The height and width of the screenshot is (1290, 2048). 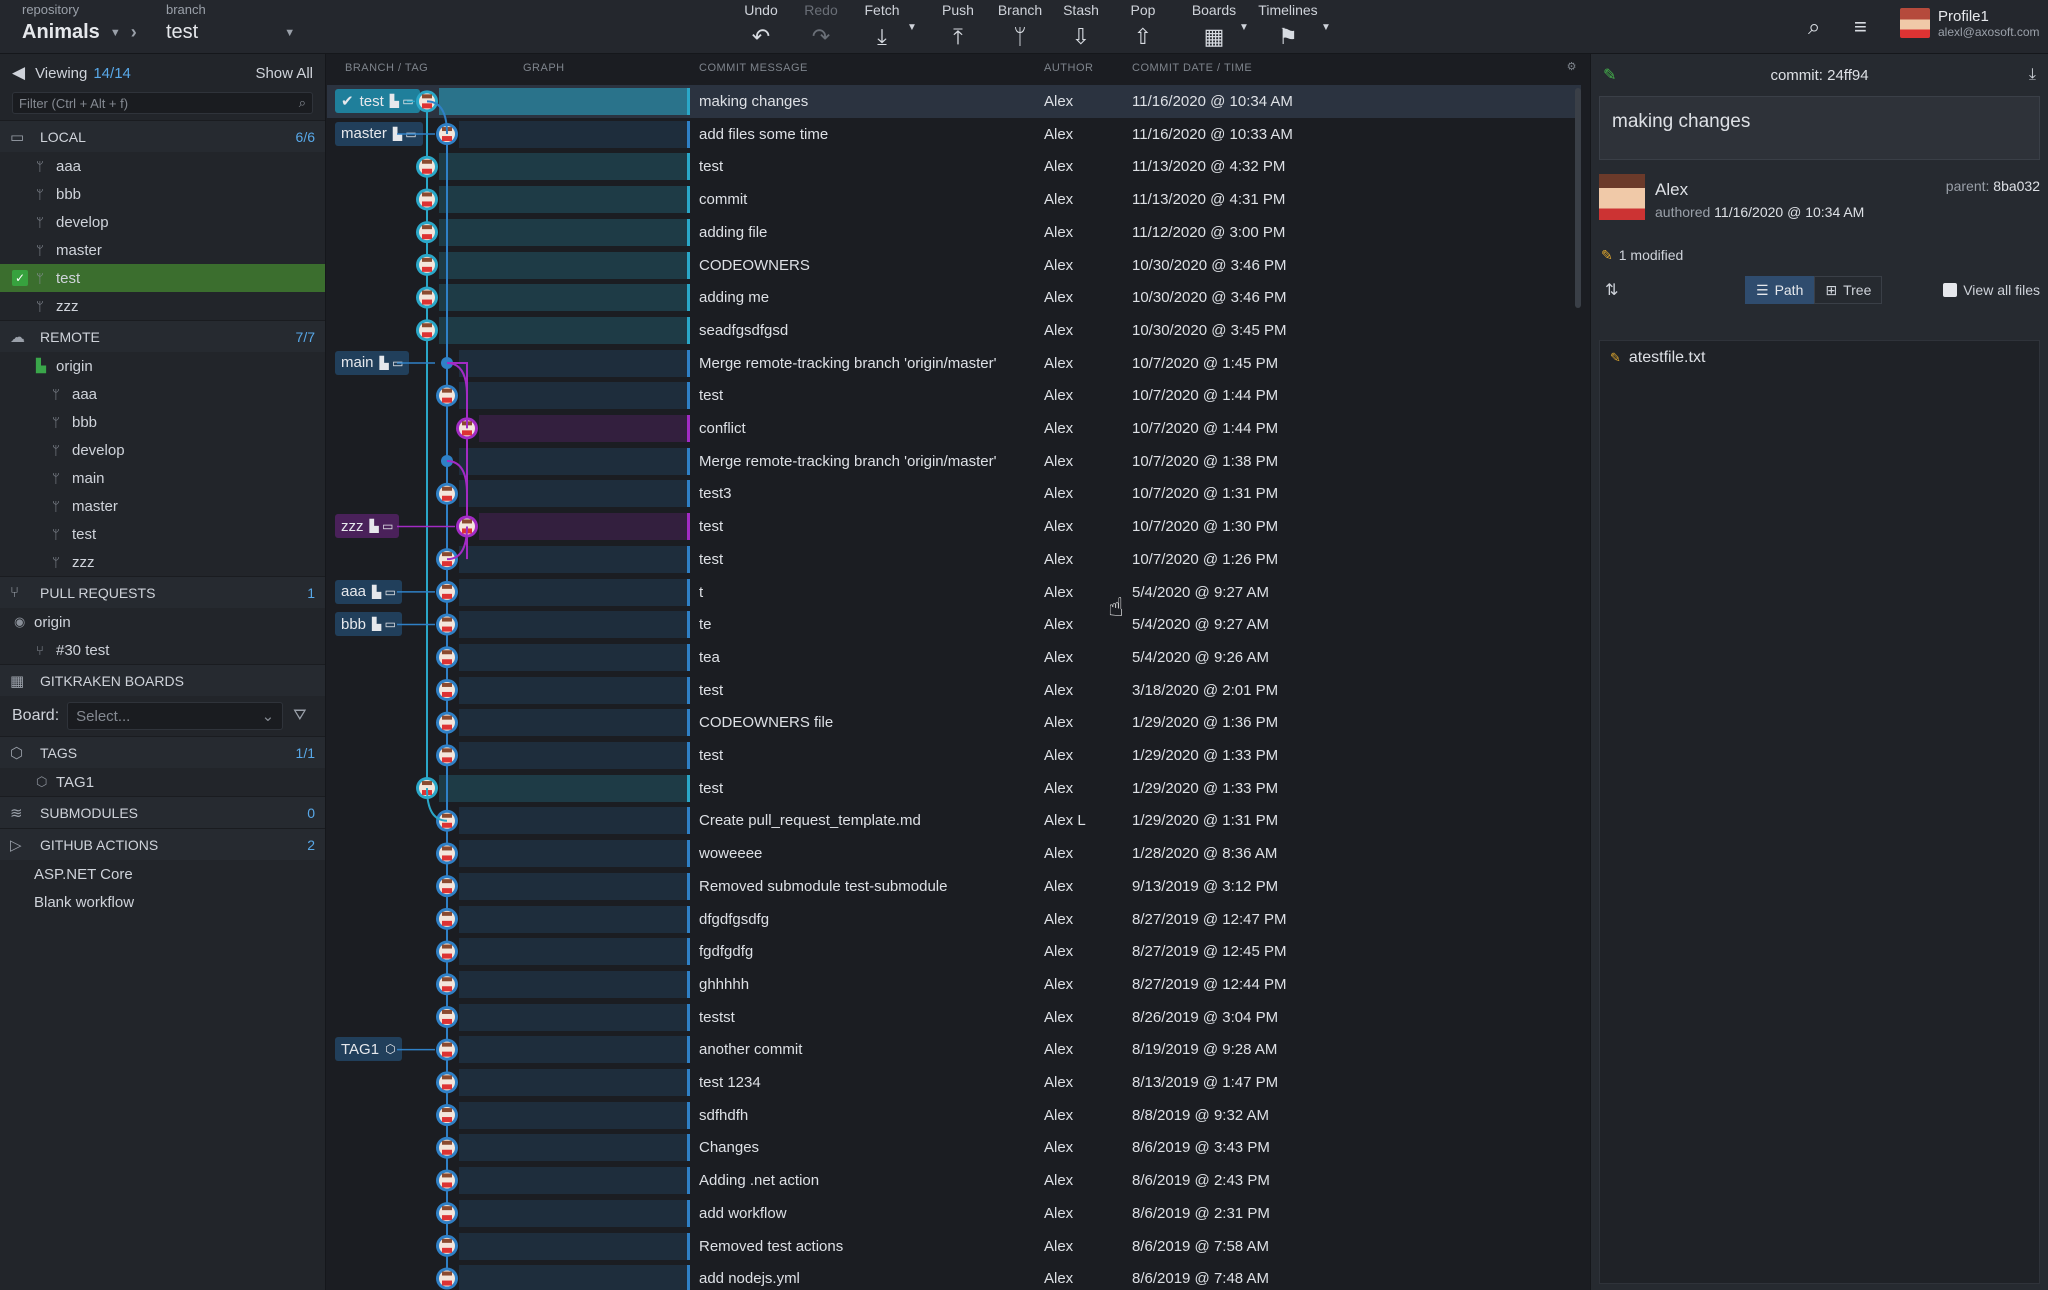 I want to click on laptop-icon: ▭, so click(x=17, y=137).